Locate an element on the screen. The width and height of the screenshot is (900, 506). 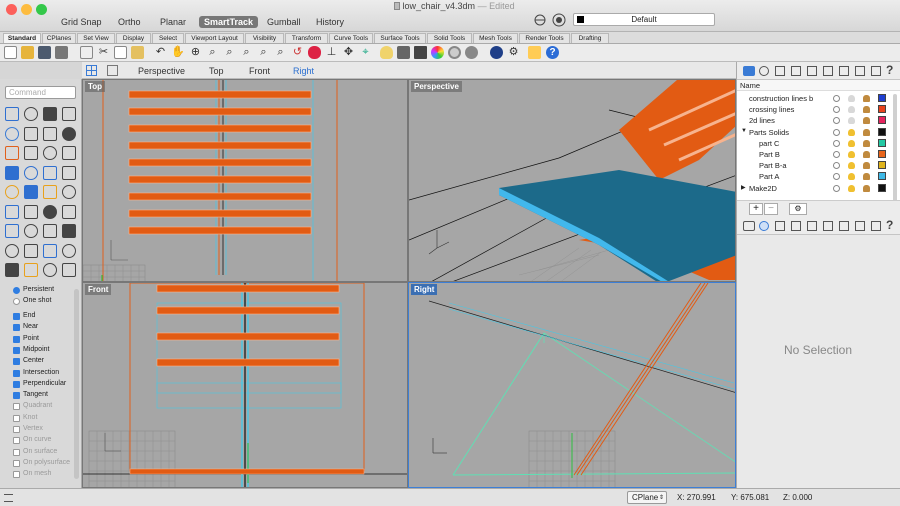
help-question-icon: ? is located at coordinates (889, 70).